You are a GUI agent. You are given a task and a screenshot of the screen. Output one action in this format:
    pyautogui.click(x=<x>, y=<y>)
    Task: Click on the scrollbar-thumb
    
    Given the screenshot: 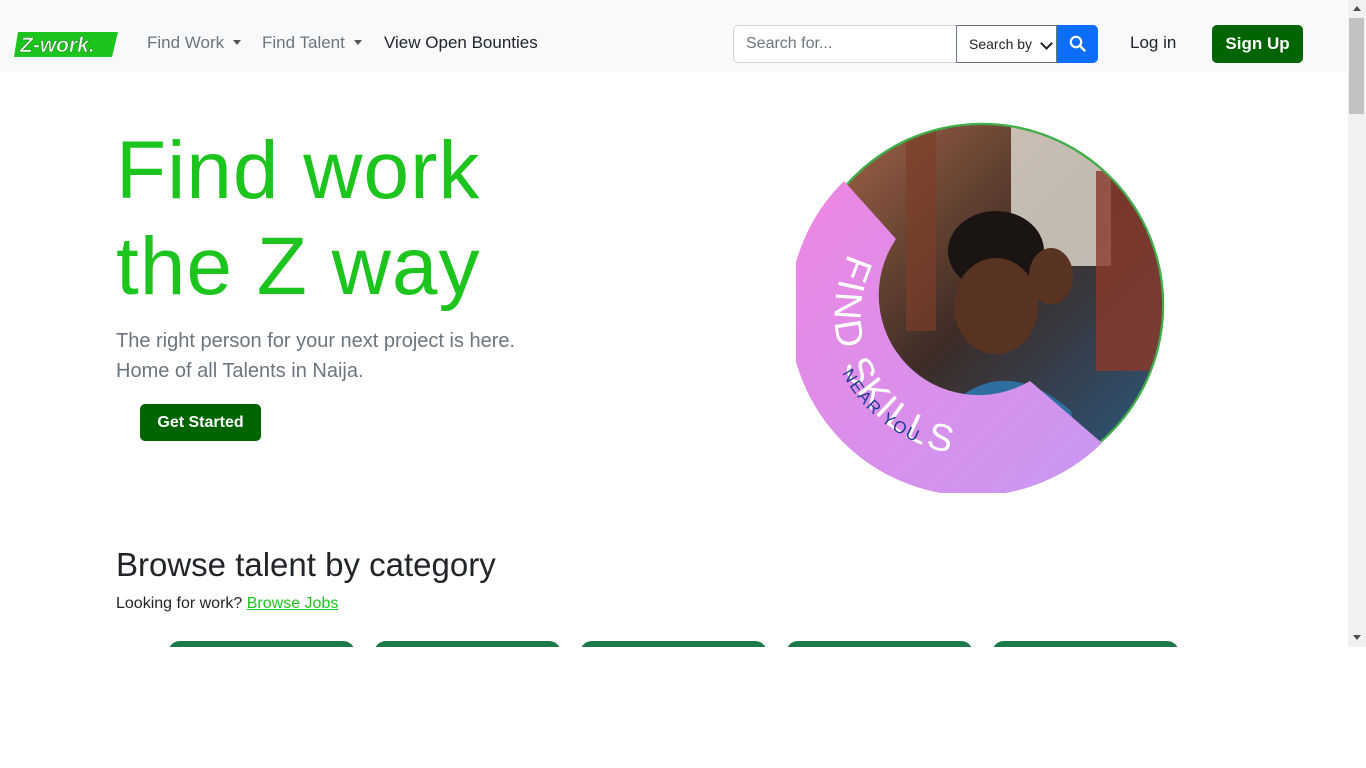 What is the action you would take?
    pyautogui.click(x=1356, y=66)
    